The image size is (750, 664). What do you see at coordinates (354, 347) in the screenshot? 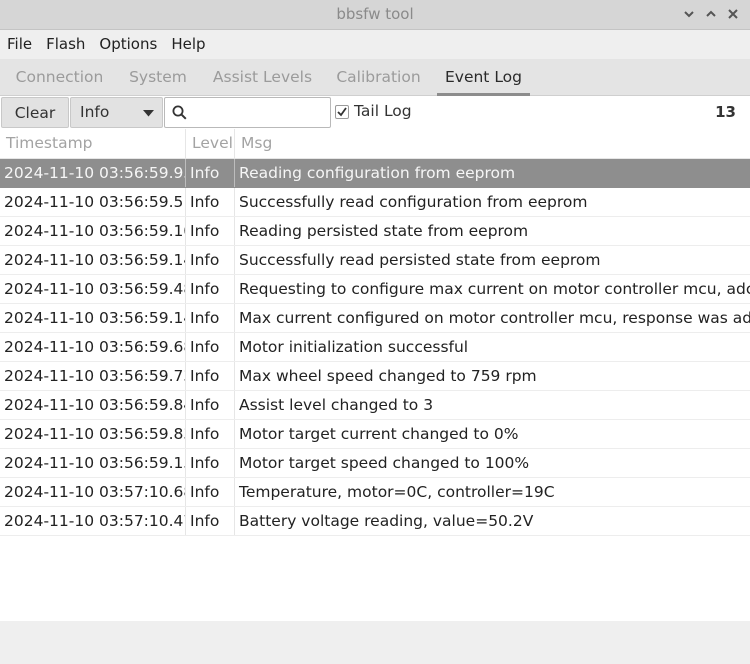
I see `cell-msg: Motor initialization successful` at bounding box center [354, 347].